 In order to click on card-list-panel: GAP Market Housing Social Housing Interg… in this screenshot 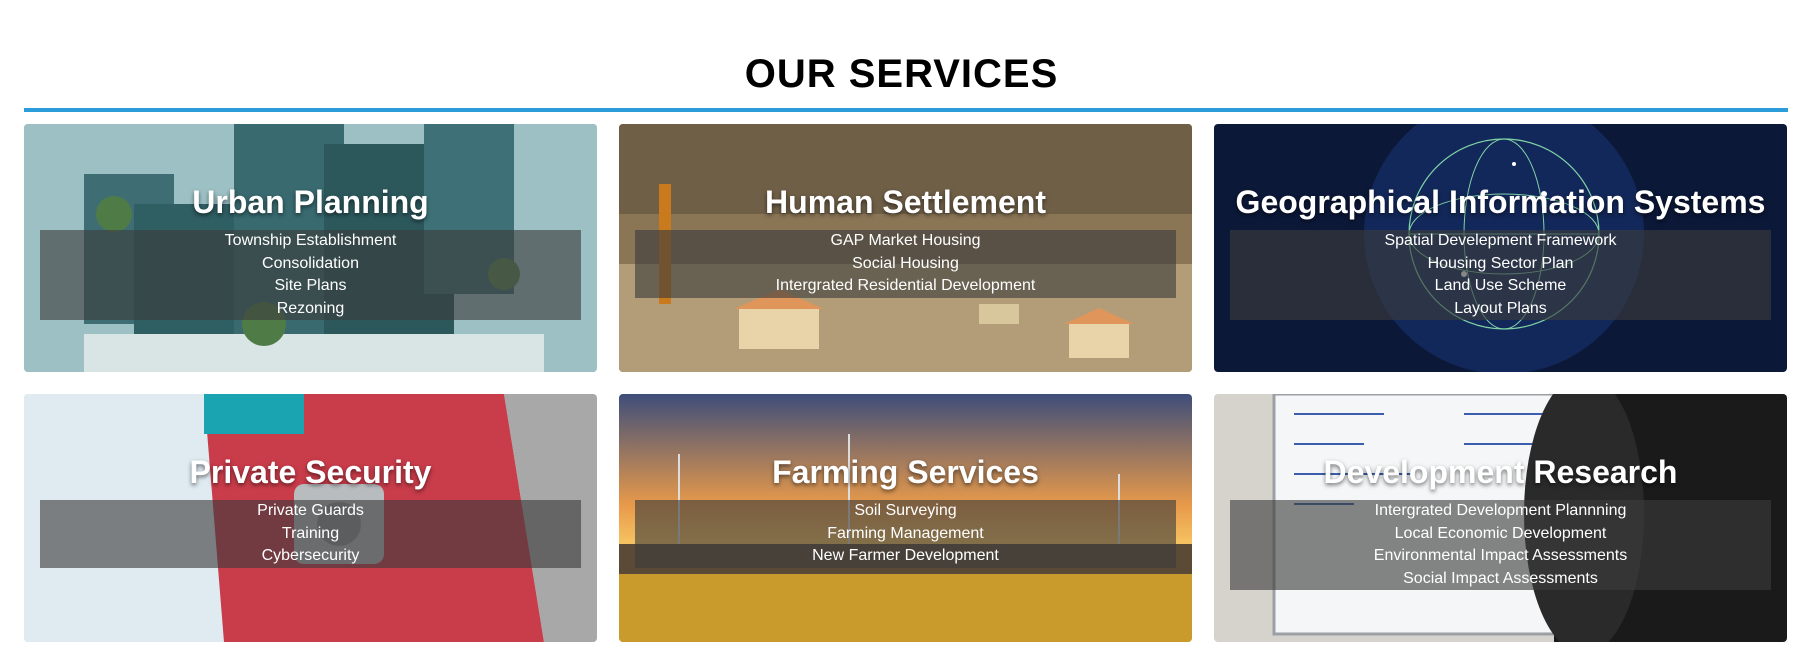, I will do `click(905, 264)`.